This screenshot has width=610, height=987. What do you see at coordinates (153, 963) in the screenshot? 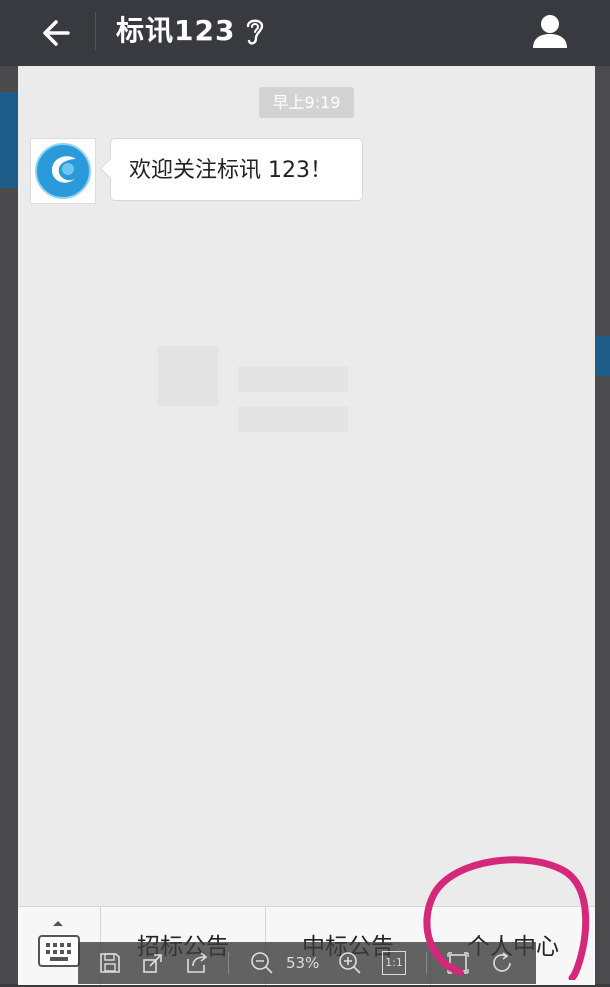
I see `open-external-icon` at bounding box center [153, 963].